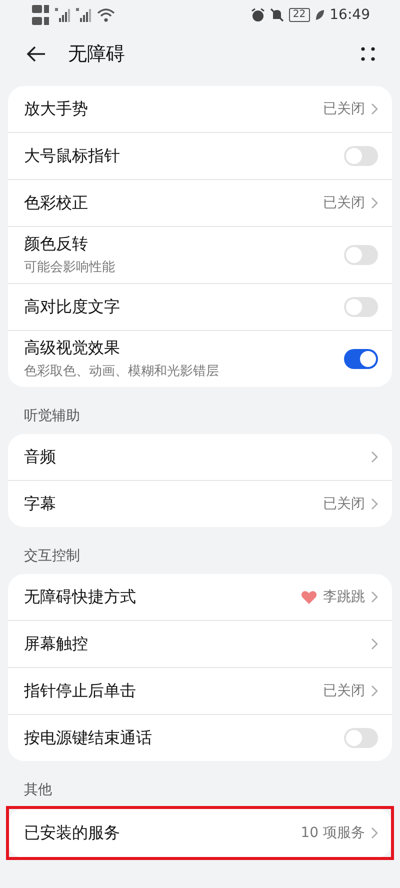 This screenshot has width=400, height=888. I want to click on settings-row: 指针停止后单击 已关闭, so click(200, 691).